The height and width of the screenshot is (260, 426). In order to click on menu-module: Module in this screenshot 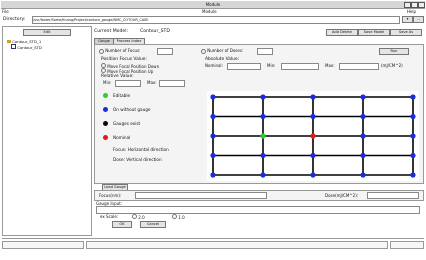, I will do `click(209, 11)`.